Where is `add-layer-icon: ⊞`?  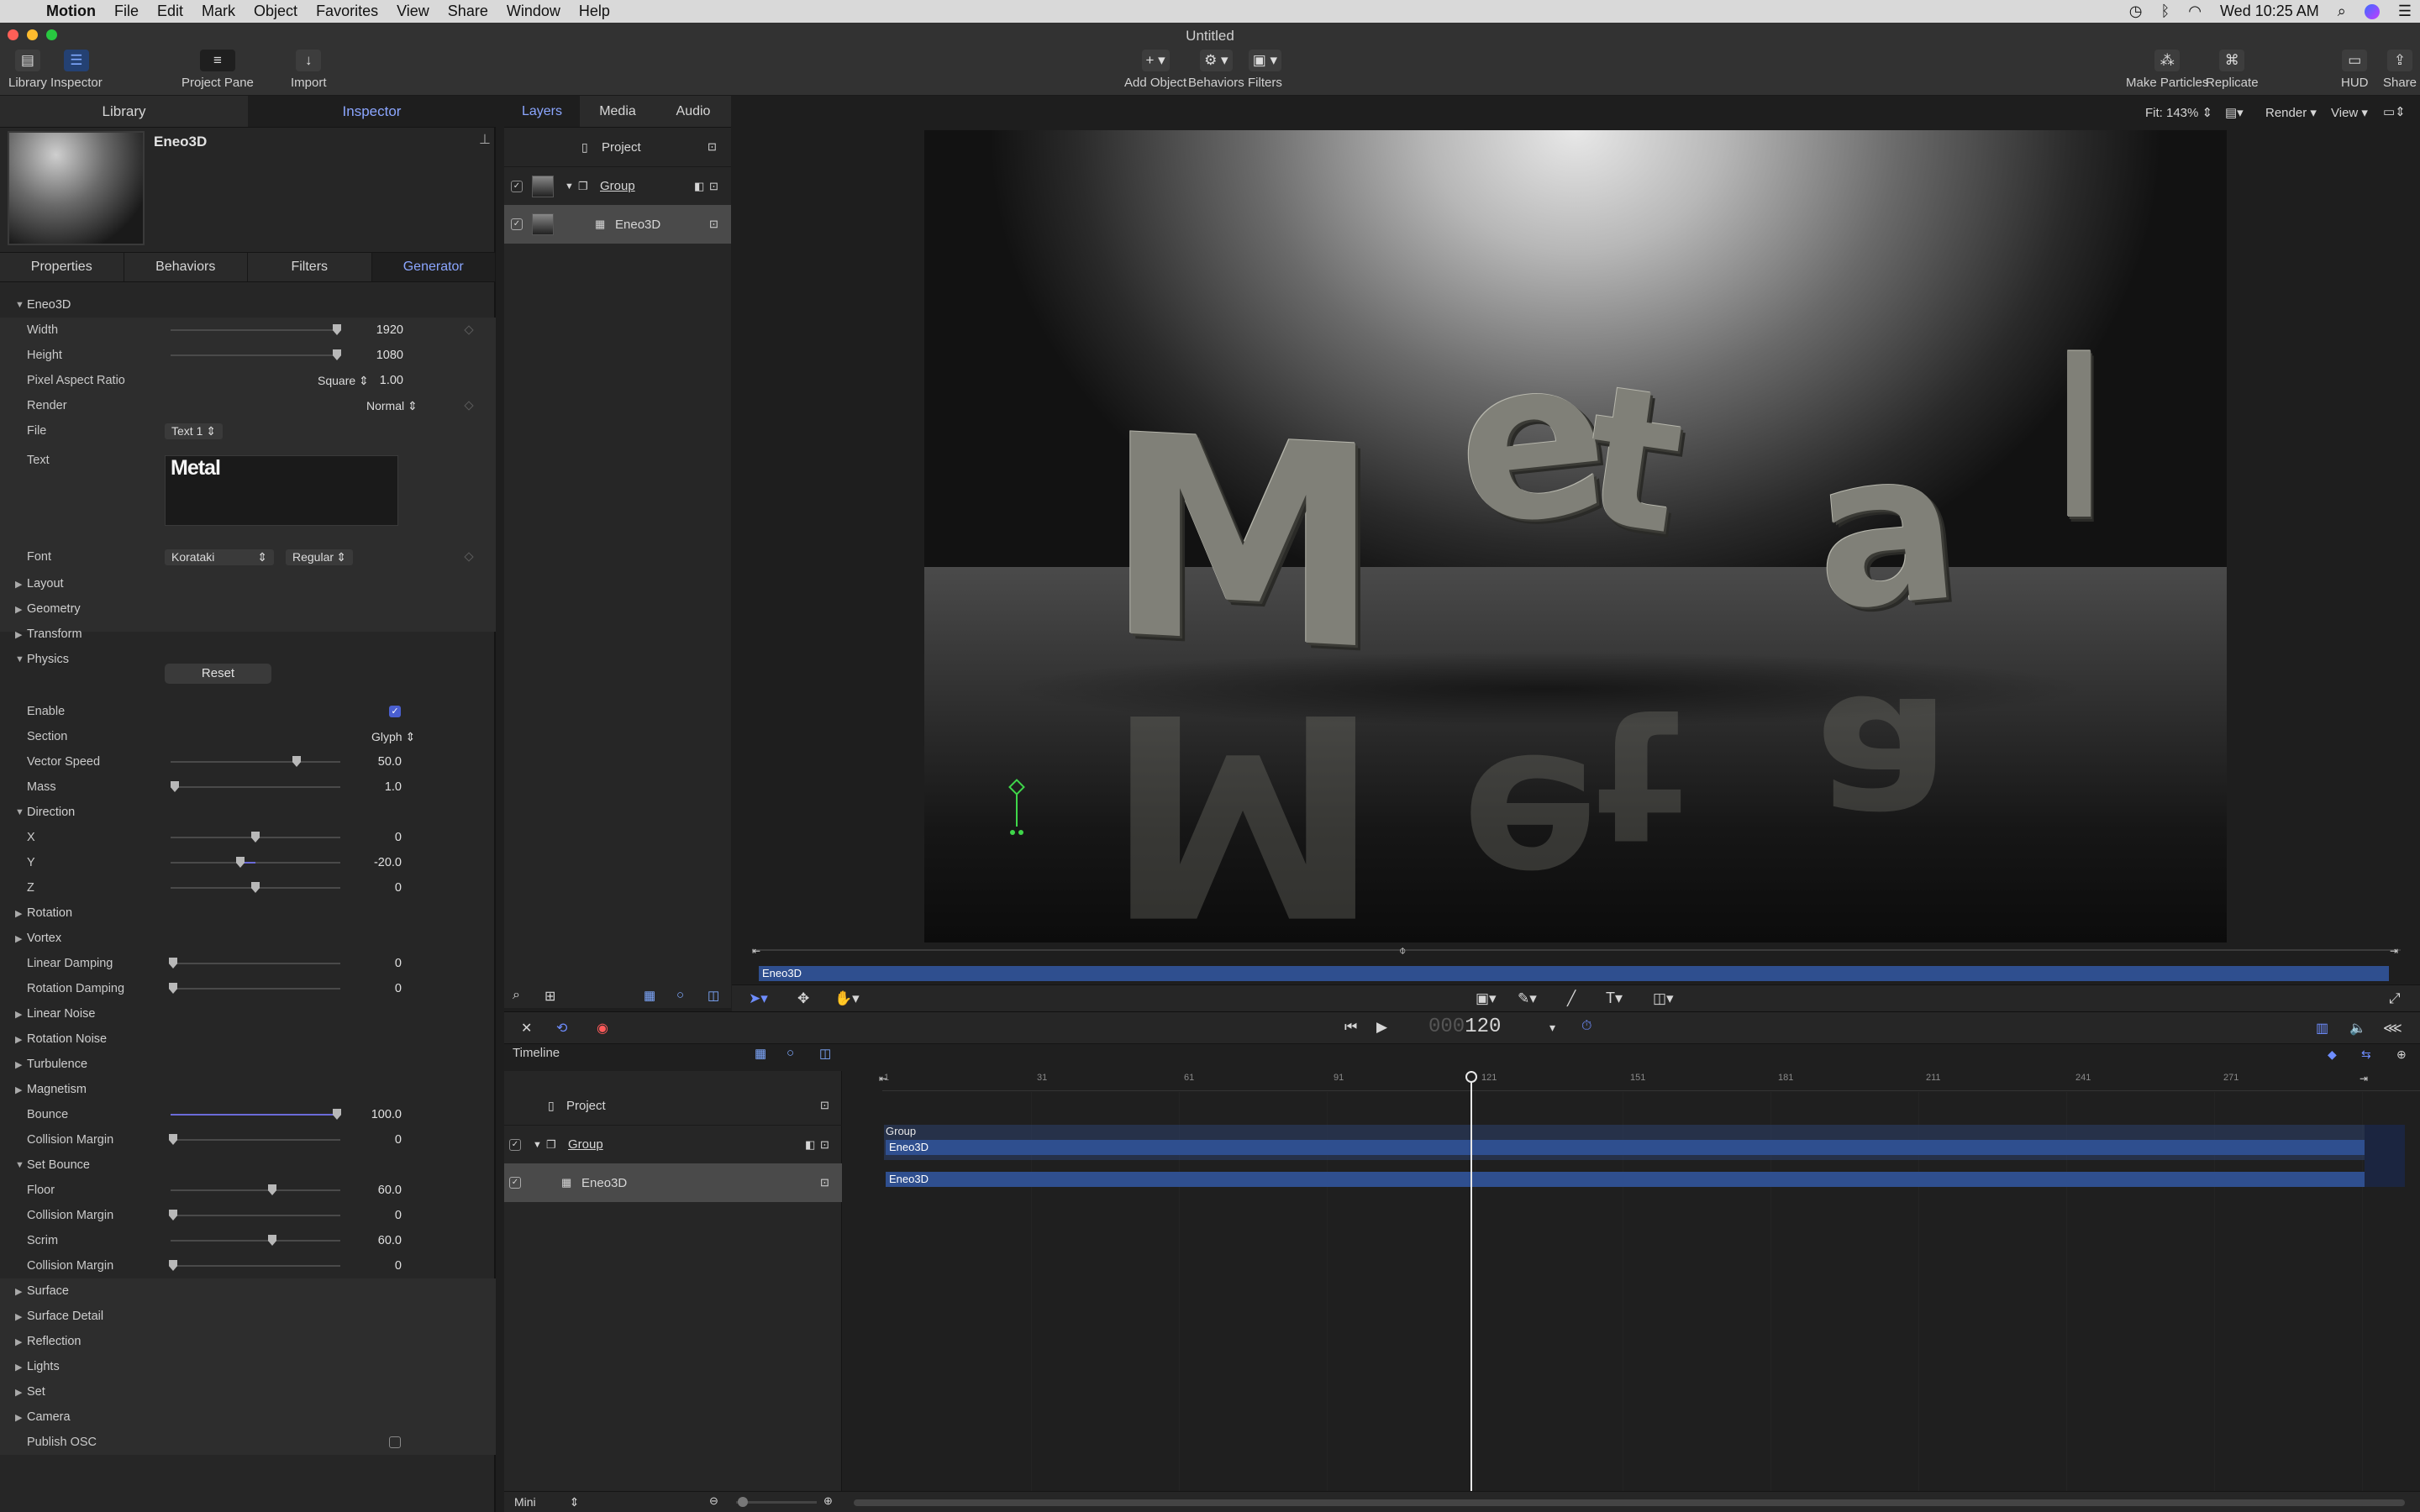 add-layer-icon: ⊞ is located at coordinates (549, 996).